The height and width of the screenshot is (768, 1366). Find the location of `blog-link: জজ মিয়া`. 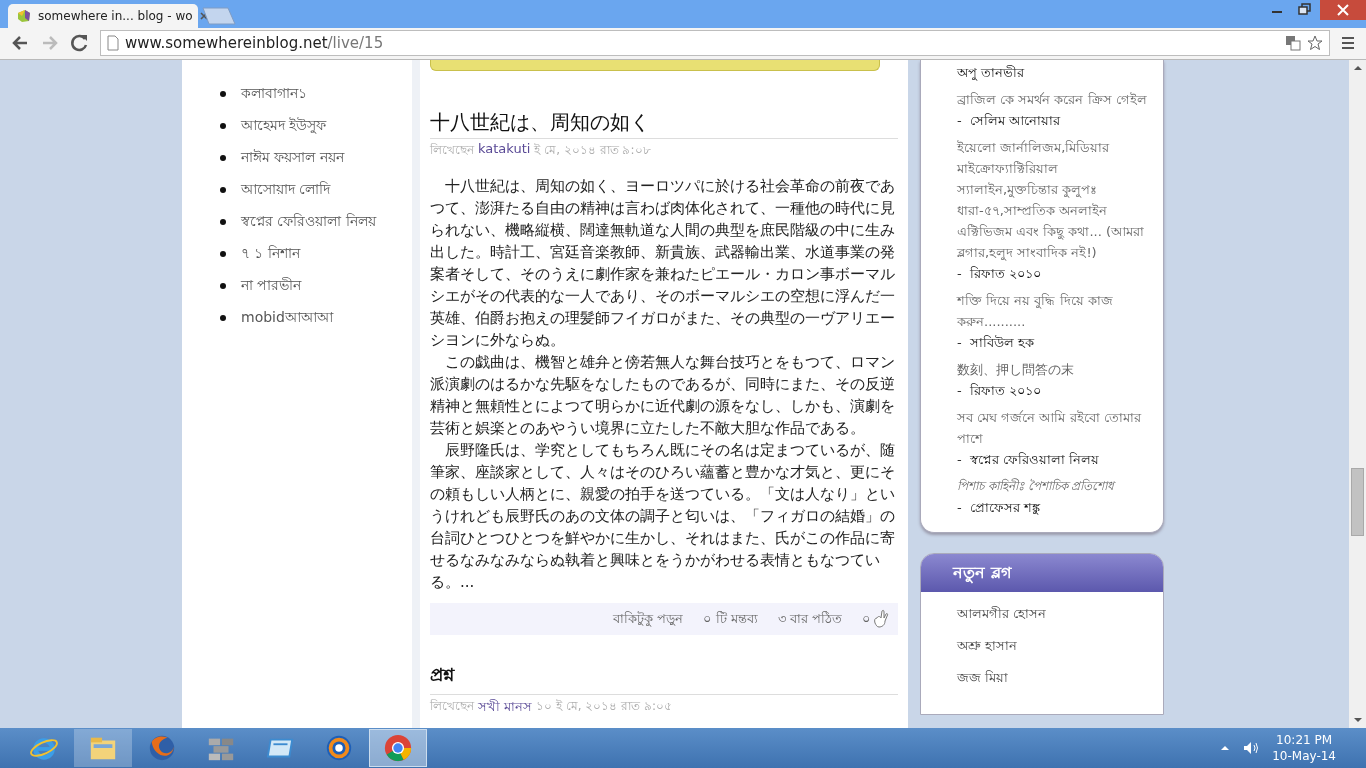

blog-link: জজ মিয়া is located at coordinates (1042, 678).